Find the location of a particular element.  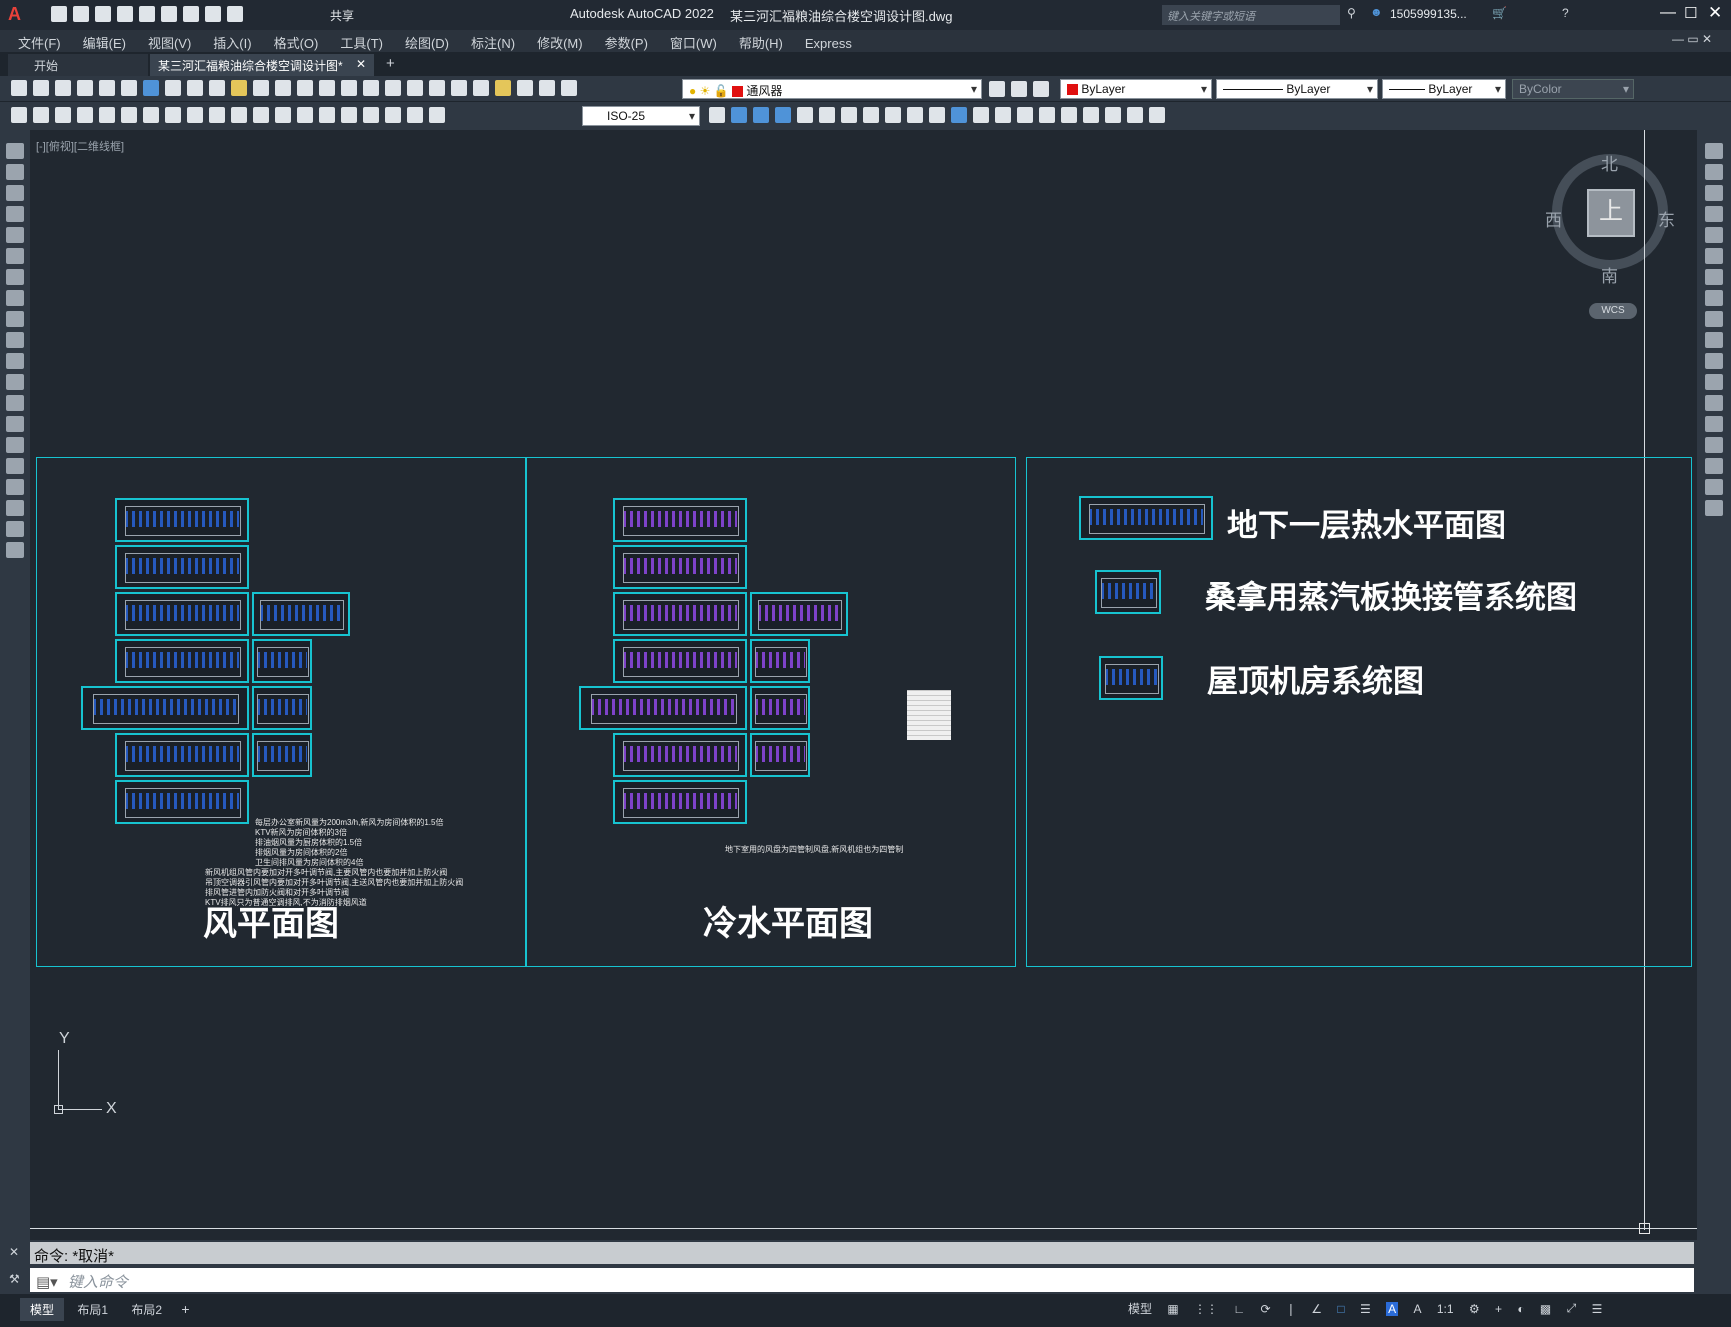

3d-print-icon is located at coordinates (151, 88).